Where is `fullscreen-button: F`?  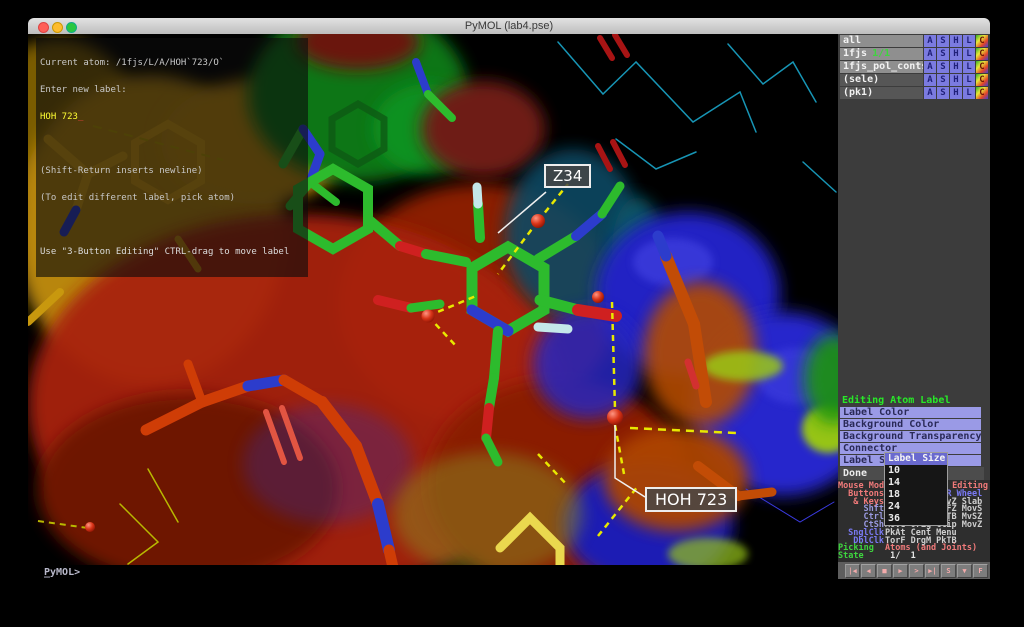
fullscreen-button: F is located at coordinates (980, 571).